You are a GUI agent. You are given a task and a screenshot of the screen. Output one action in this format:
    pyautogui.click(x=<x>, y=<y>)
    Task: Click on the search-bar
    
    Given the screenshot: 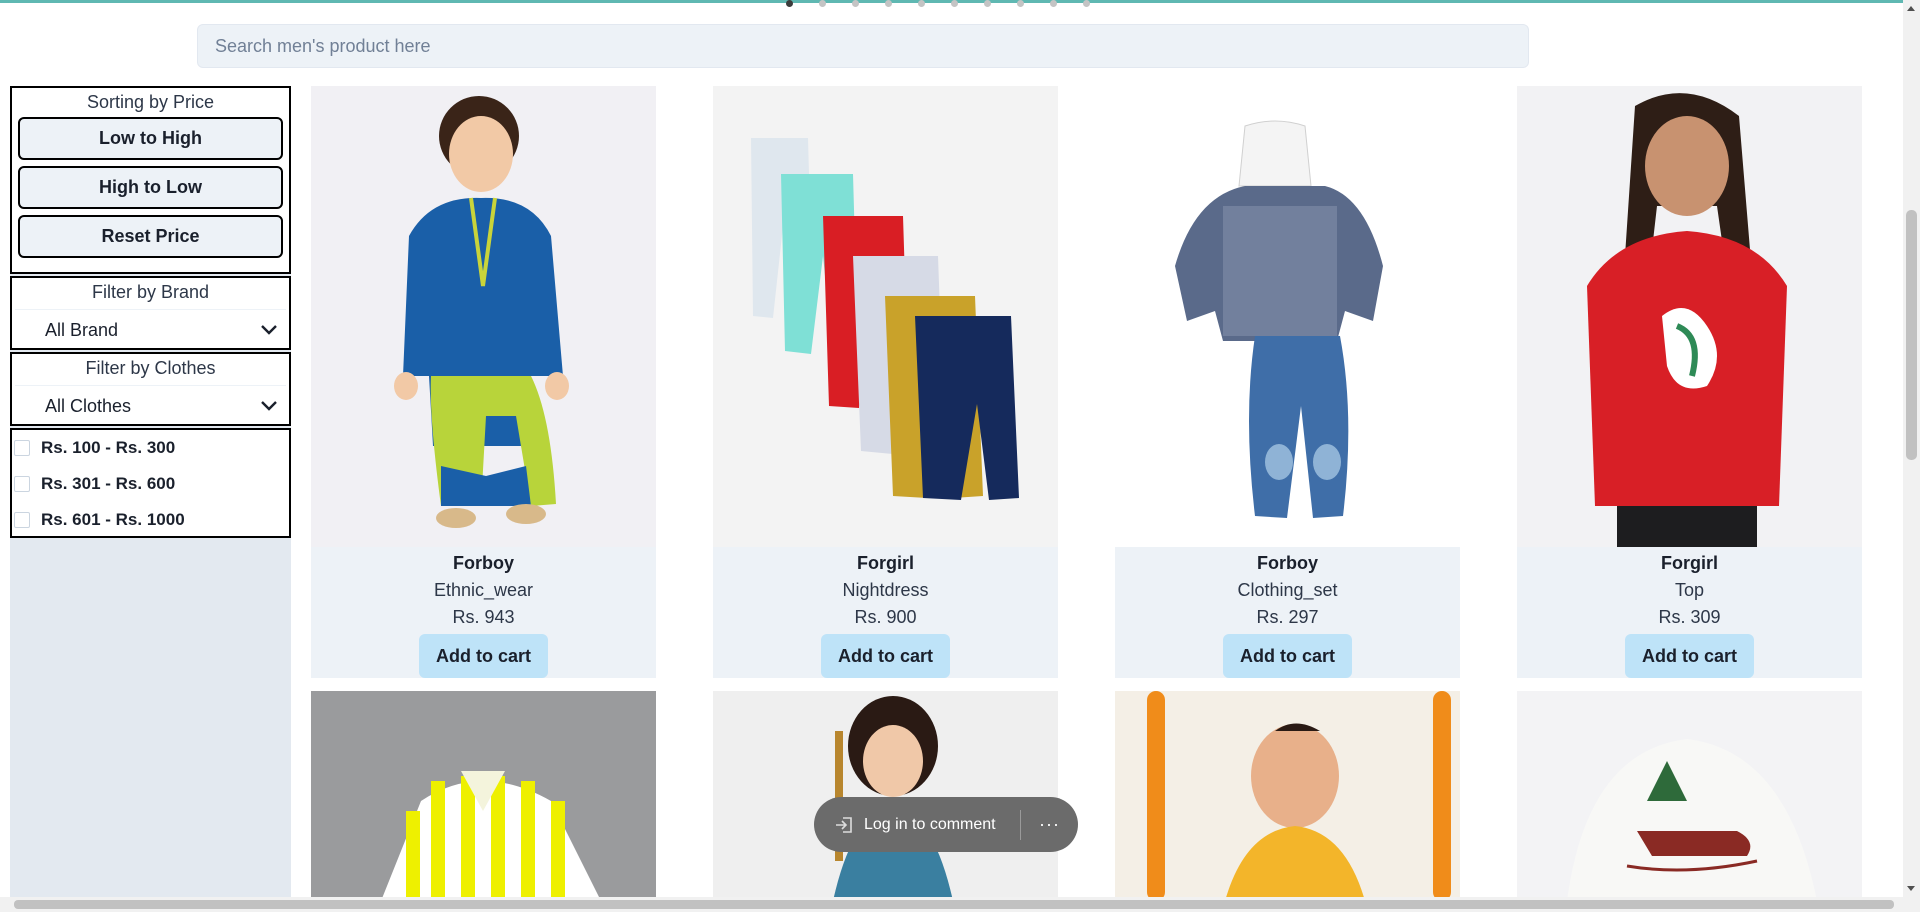 What is the action you would take?
    pyautogui.click(x=863, y=46)
    